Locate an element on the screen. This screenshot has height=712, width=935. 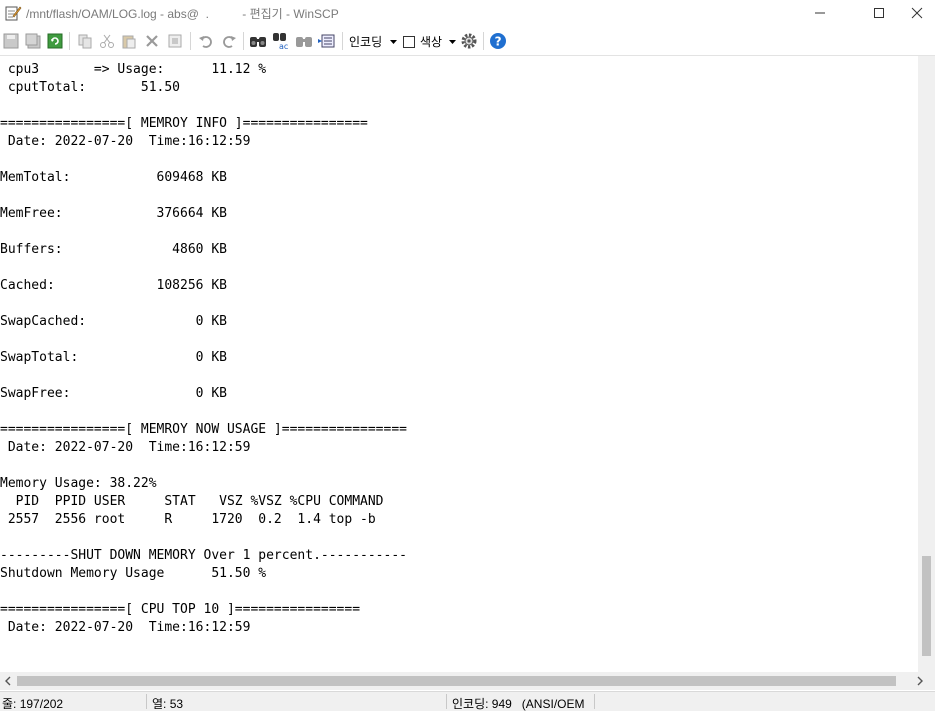
select-all-button is located at coordinates (175, 41).